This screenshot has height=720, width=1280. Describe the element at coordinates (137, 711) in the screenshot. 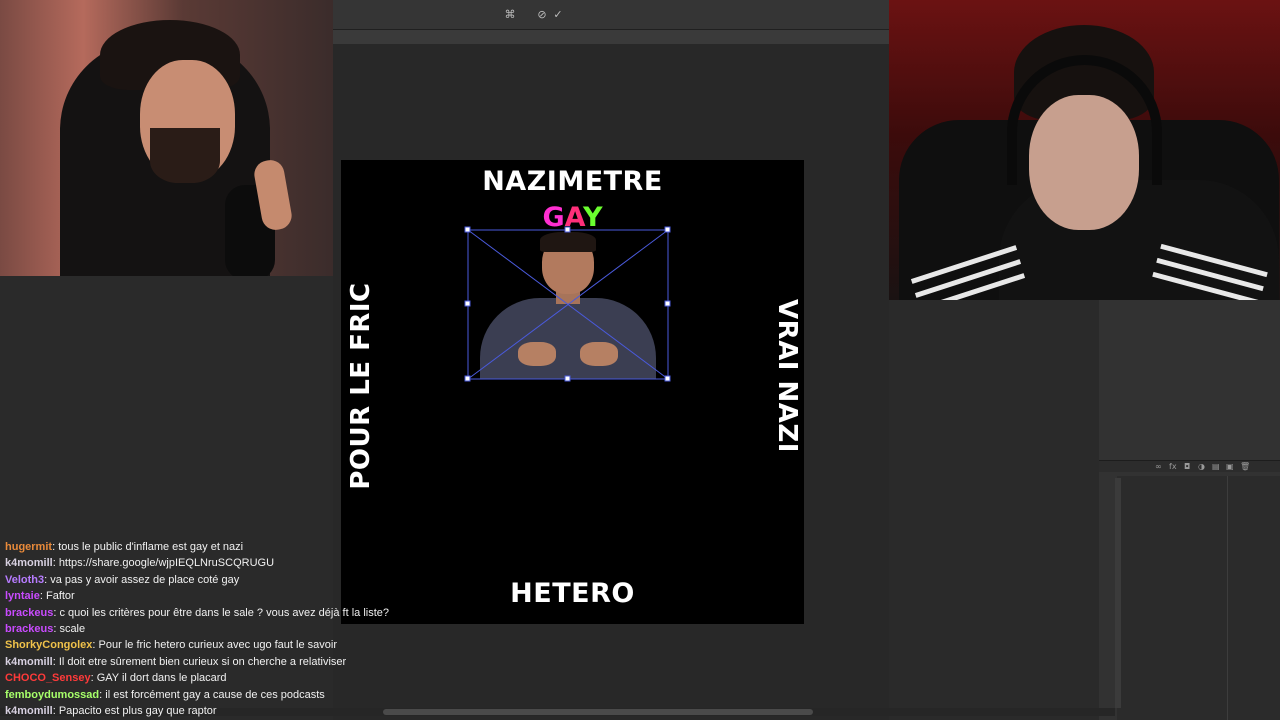

I see `chat-text: Papacito est plus gay que raptor` at that location.